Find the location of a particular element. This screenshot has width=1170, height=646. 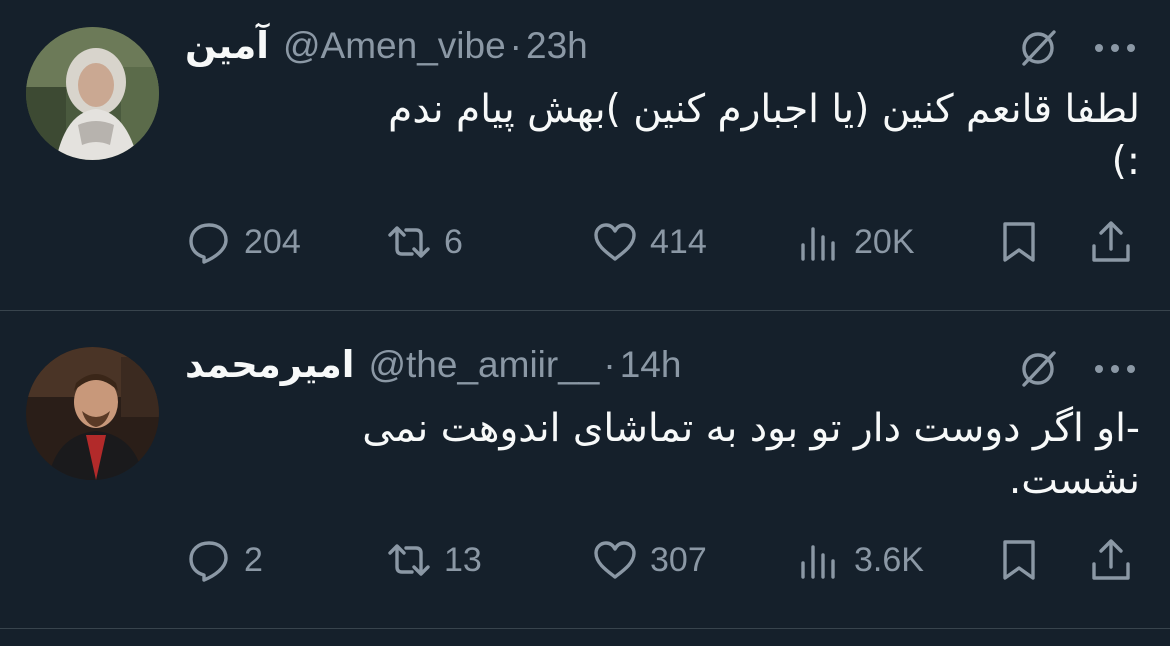

views-count: 20K is located at coordinates (884, 241).